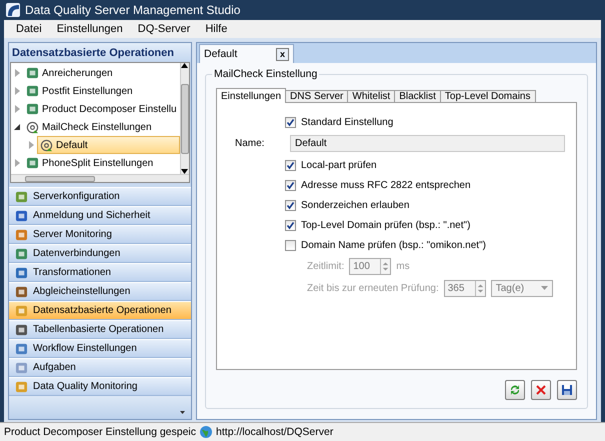  Describe the element at coordinates (544, 288) in the screenshot. I see `dropdown-caret-icon` at that location.